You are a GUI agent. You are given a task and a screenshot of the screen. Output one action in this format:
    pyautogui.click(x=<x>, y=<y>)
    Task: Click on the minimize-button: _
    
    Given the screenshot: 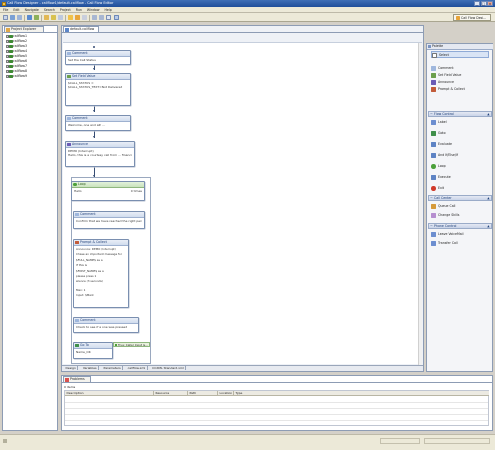 What is the action you would take?
    pyautogui.click(x=477, y=3)
    